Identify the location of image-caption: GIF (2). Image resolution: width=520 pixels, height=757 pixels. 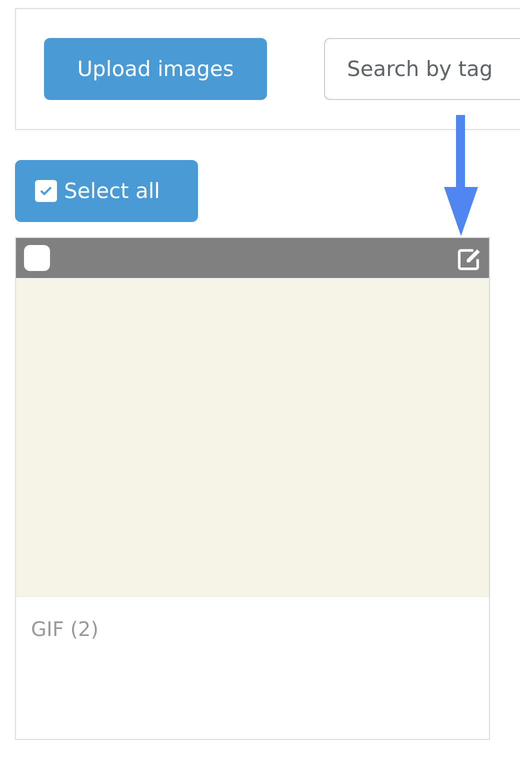
(65, 629).